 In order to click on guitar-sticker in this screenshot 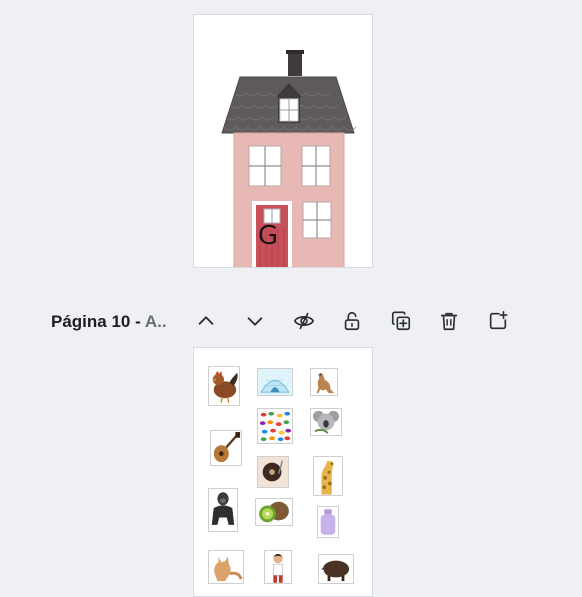, I will do `click(226, 448)`.